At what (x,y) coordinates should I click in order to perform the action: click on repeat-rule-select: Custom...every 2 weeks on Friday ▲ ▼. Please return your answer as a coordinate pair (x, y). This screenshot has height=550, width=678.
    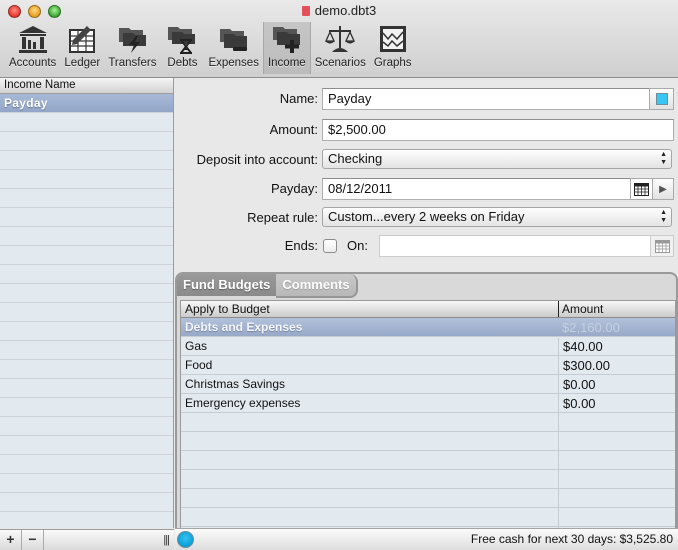
    Looking at the image, I should click on (497, 217).